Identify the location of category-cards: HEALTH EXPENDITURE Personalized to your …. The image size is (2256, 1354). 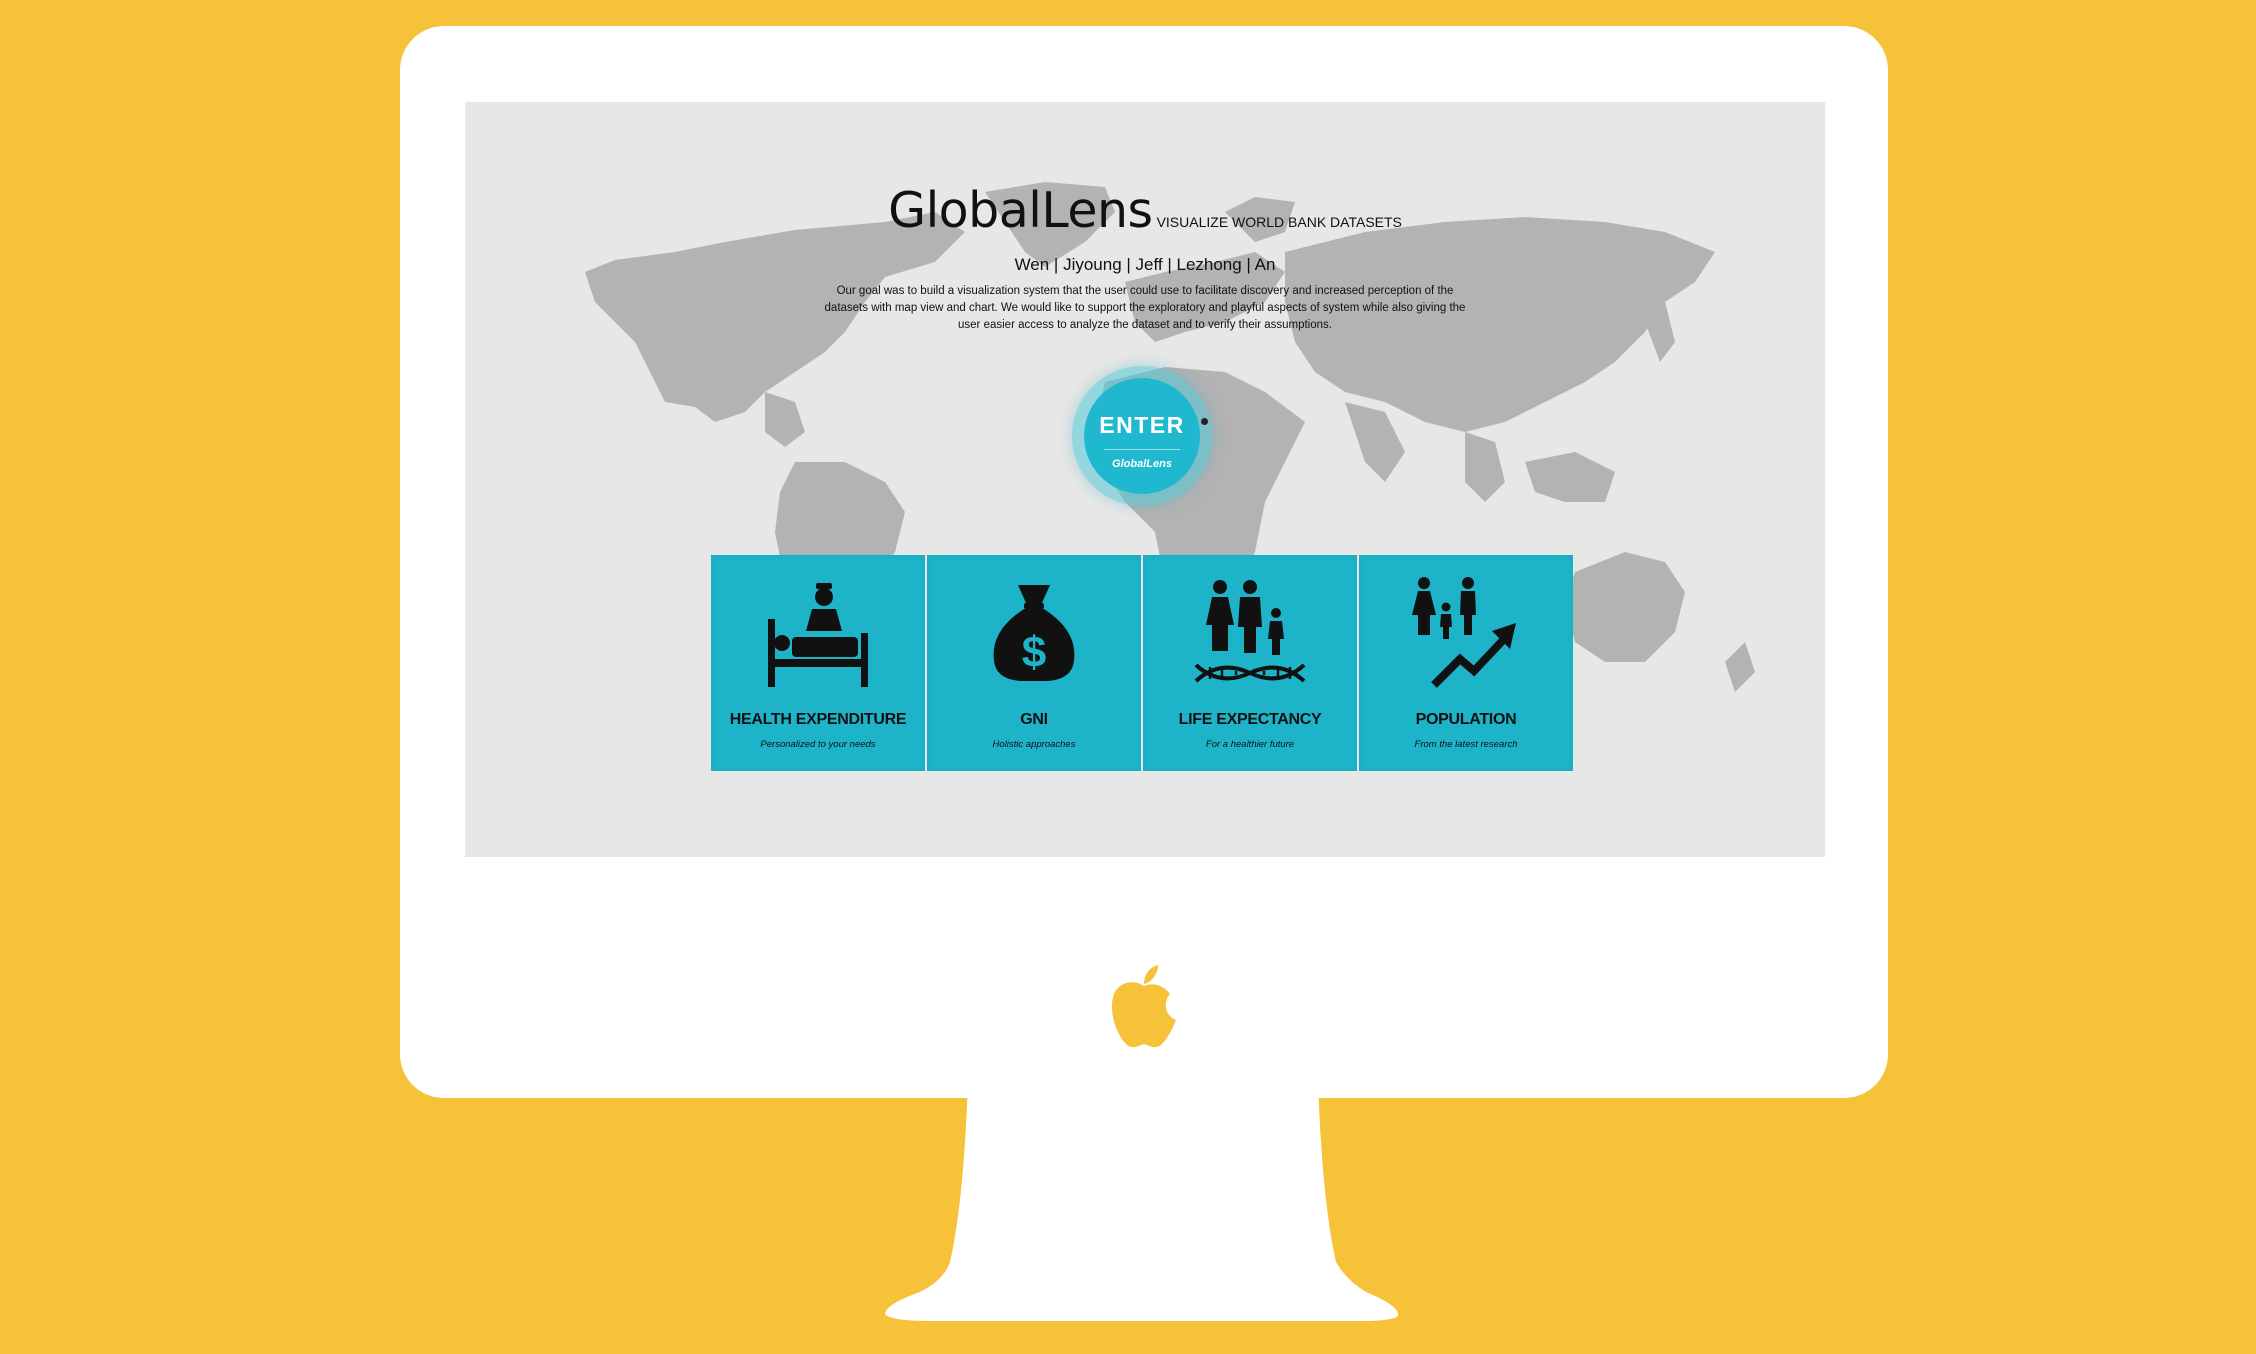
(1142, 663).